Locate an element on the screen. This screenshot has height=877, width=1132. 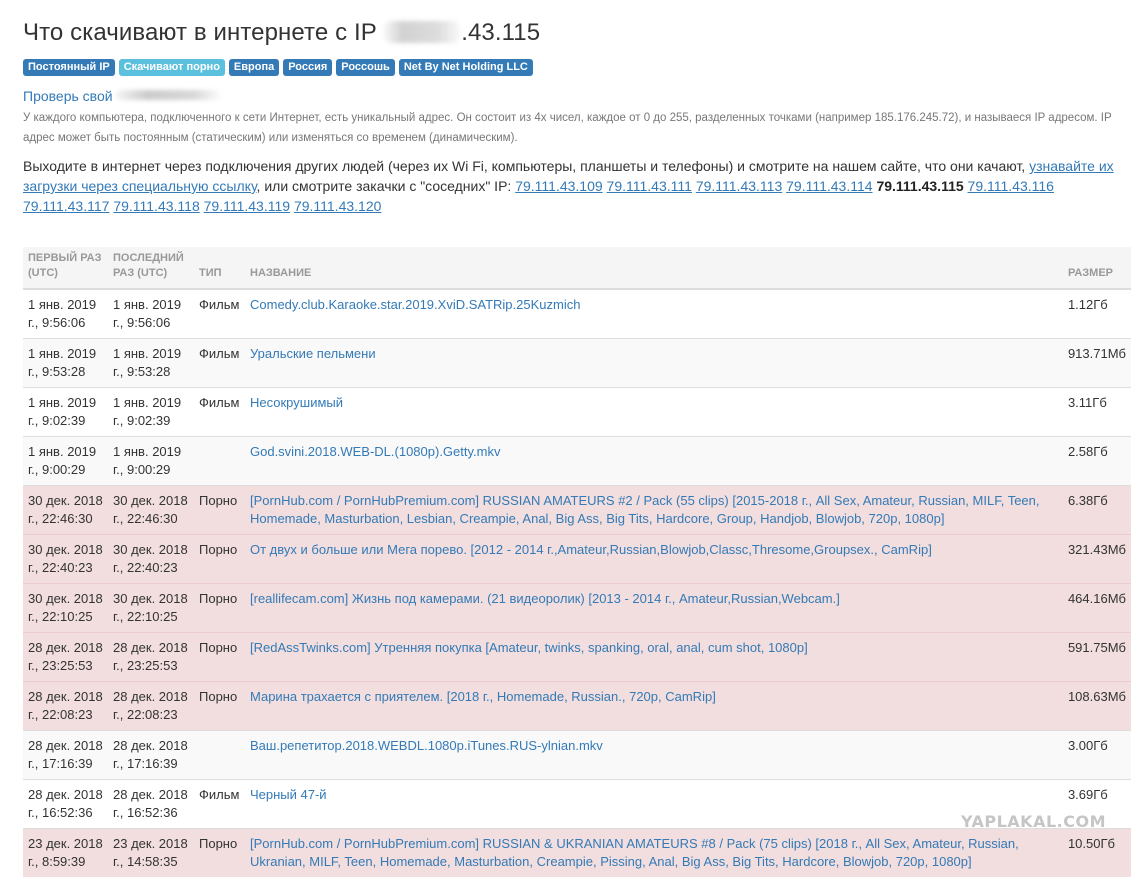
cell-first-seen: 1 янв. 2019 г., 9:02:39 is located at coordinates (65, 412).